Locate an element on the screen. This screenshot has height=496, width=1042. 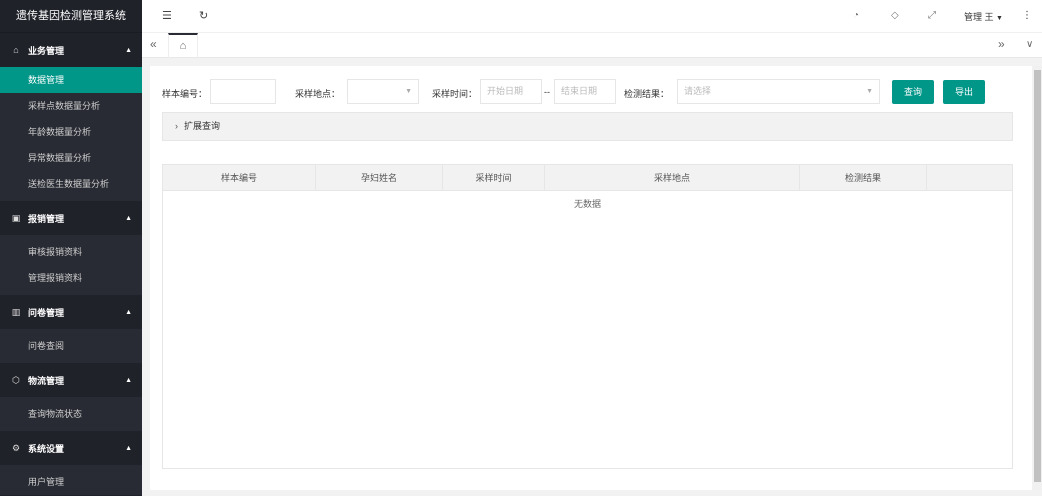
column-header: 检测结果 is located at coordinates (863, 178).